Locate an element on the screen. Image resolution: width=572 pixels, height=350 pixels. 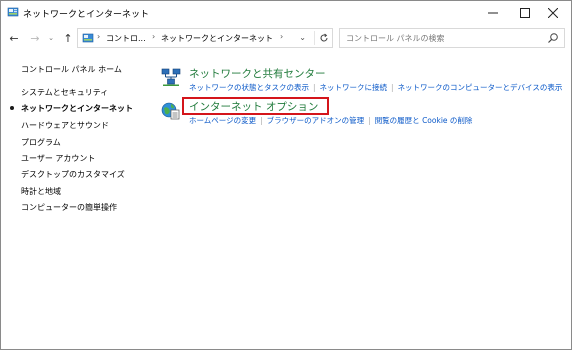
forward-button: → is located at coordinates (35, 38).